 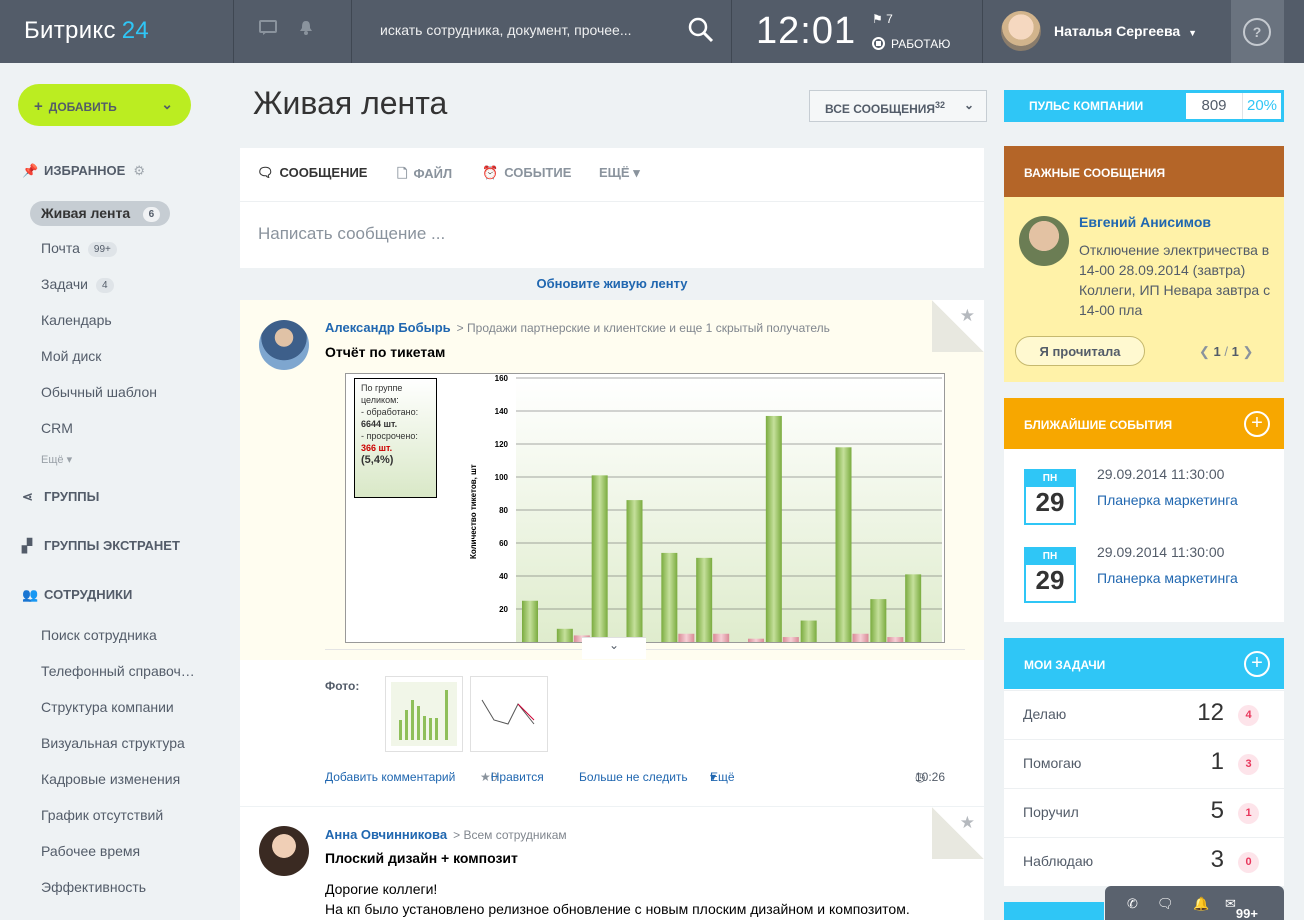 What do you see at coordinates (882, 19) in the screenshot?
I see `flag-counter: ⚑ 7` at bounding box center [882, 19].